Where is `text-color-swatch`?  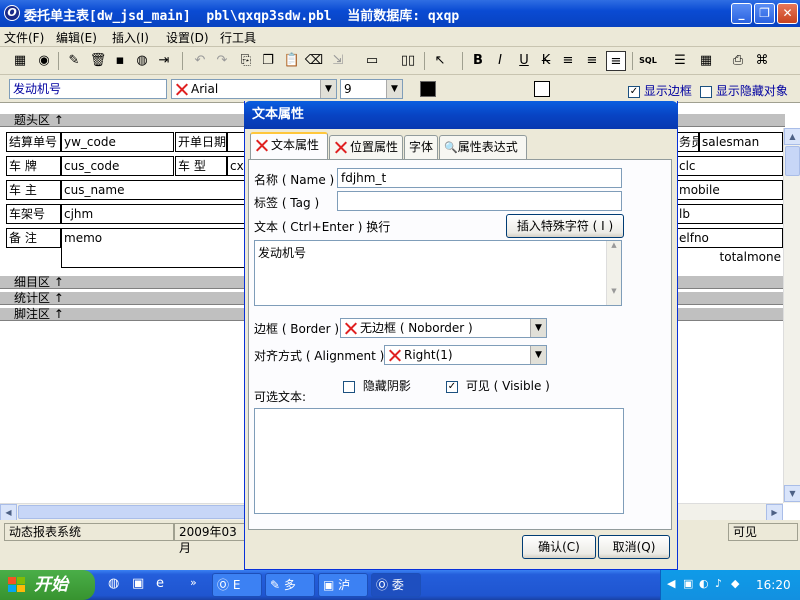
text-color-swatch is located at coordinates (428, 89).